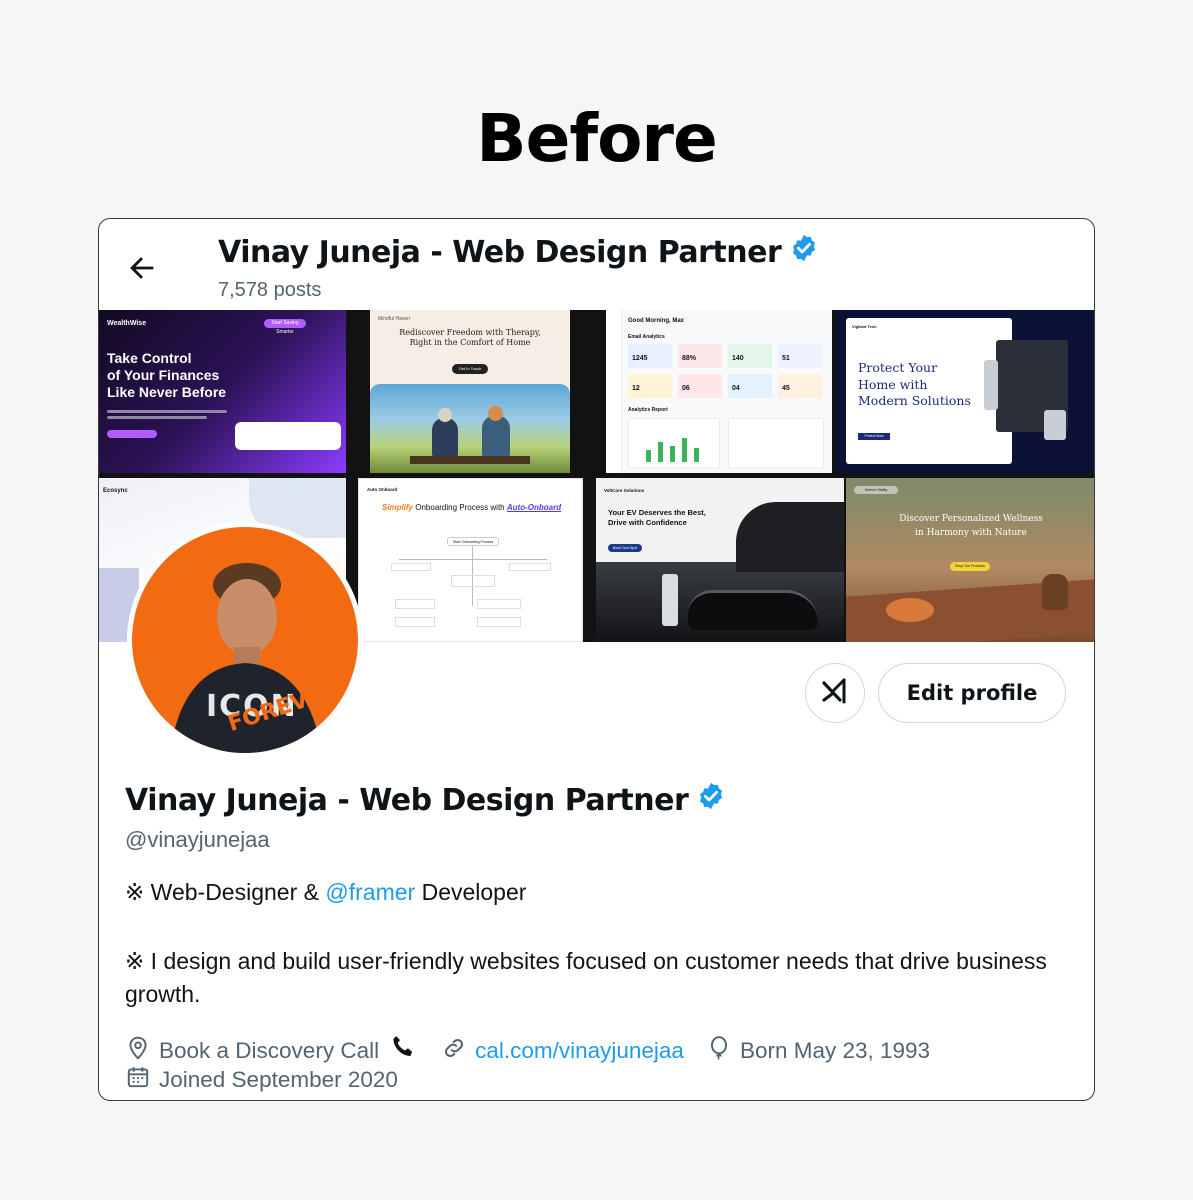 Image resolution: width=1193 pixels, height=1200 pixels. Describe the element at coordinates (898, 367) in the screenshot. I see `tile-headline-1: Protect Your` at that location.